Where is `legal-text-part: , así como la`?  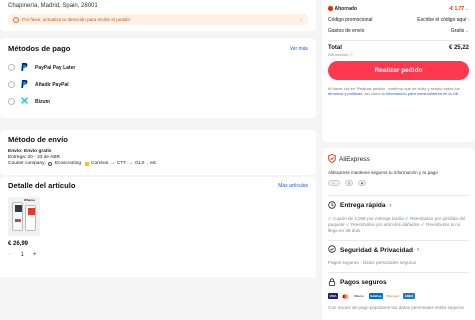 legal-text-part: , así como la is located at coordinates (374, 94).